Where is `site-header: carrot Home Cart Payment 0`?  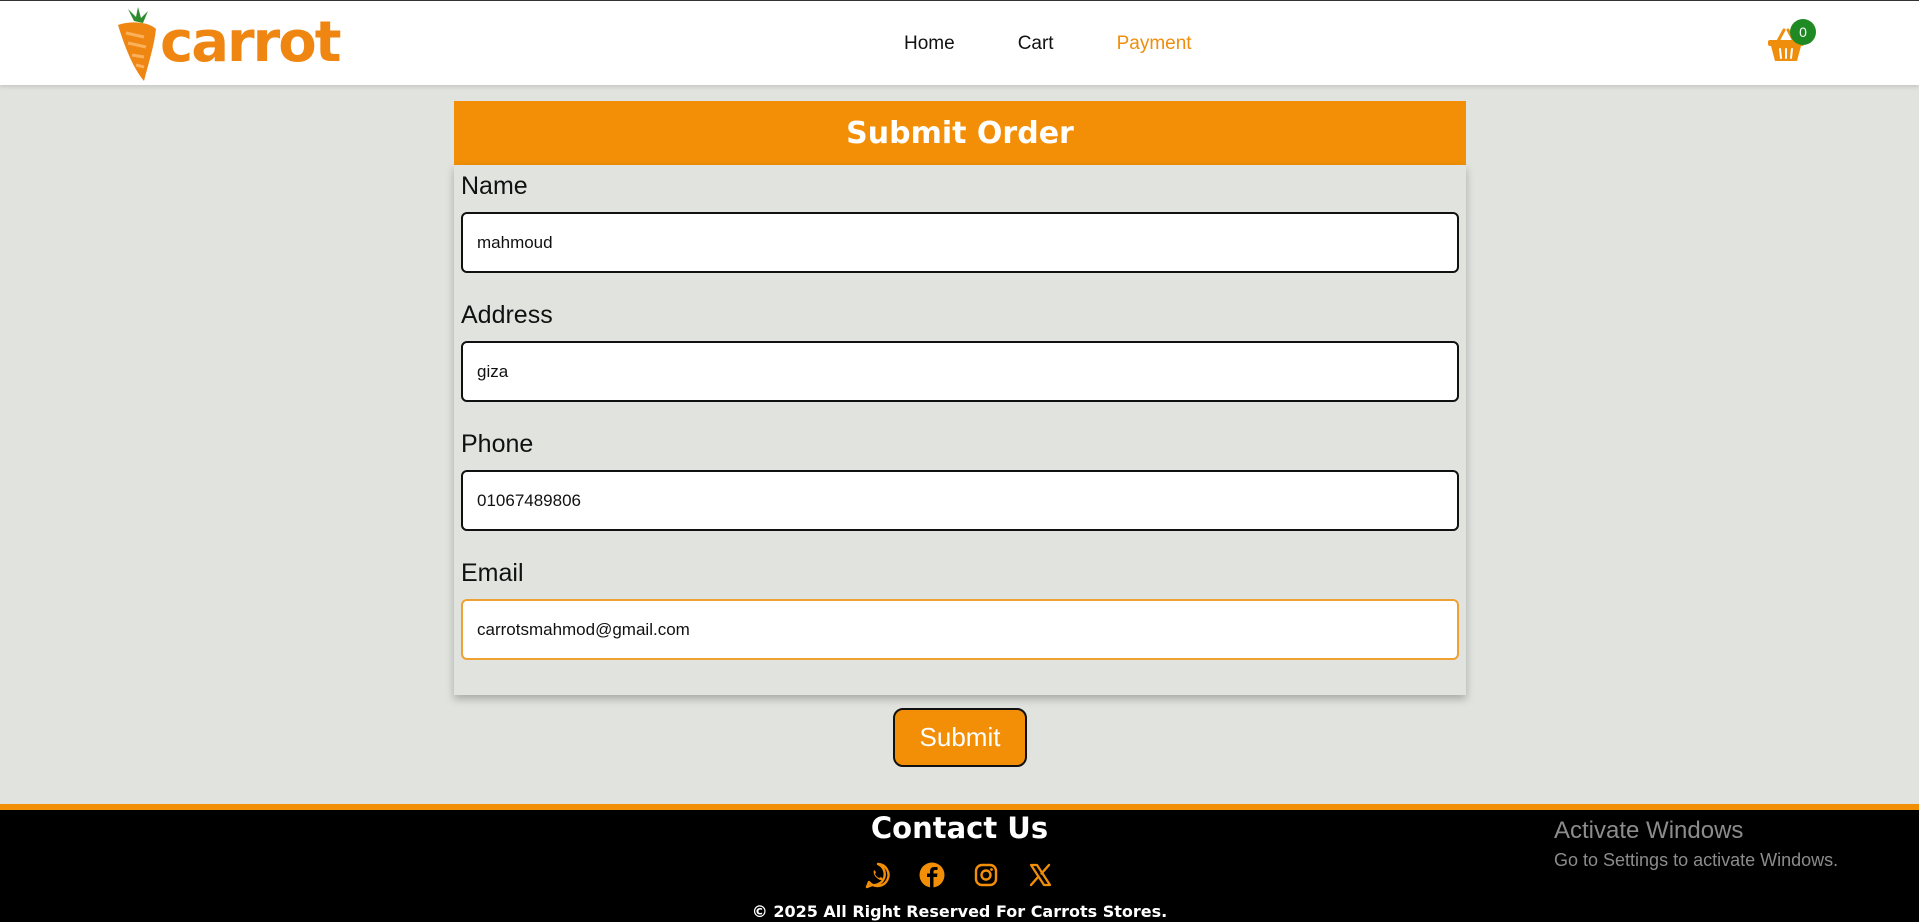 site-header: carrot Home Cart Payment 0 is located at coordinates (959, 42).